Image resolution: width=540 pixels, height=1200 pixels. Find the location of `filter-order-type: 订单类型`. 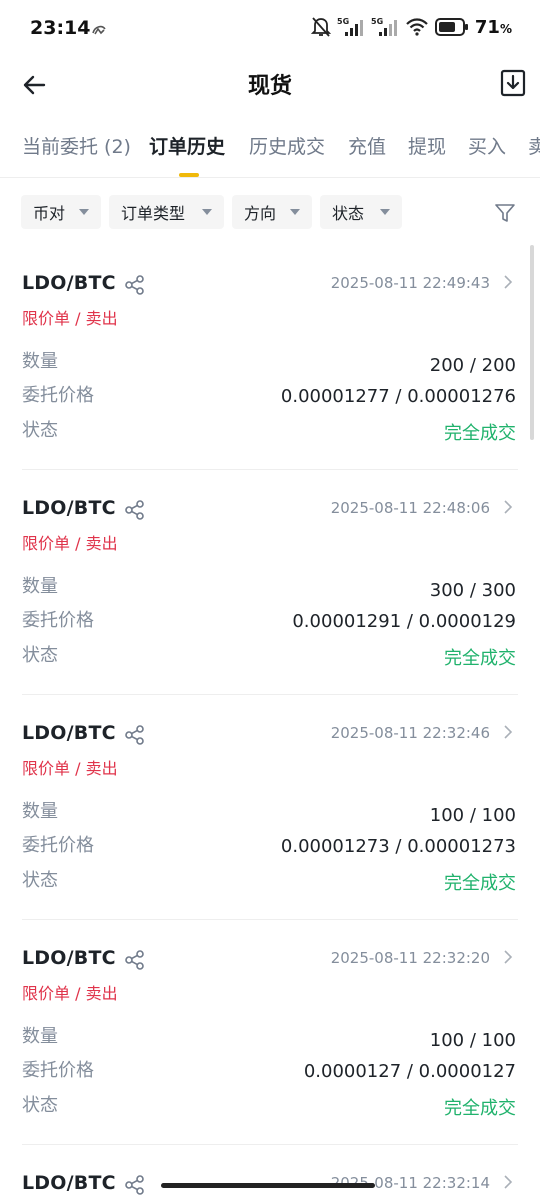

filter-order-type: 订单类型 is located at coordinates (166, 212).